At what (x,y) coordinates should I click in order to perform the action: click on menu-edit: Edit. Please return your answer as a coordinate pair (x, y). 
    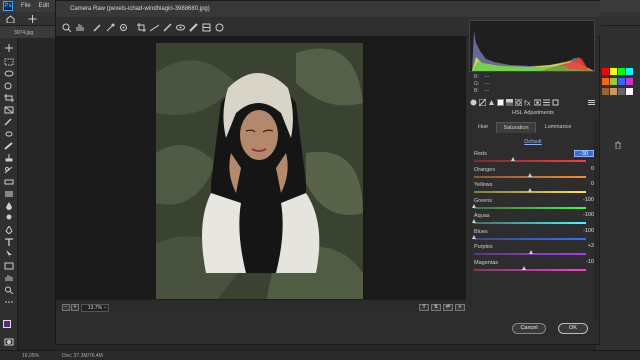
    Looking at the image, I should click on (44, 6).